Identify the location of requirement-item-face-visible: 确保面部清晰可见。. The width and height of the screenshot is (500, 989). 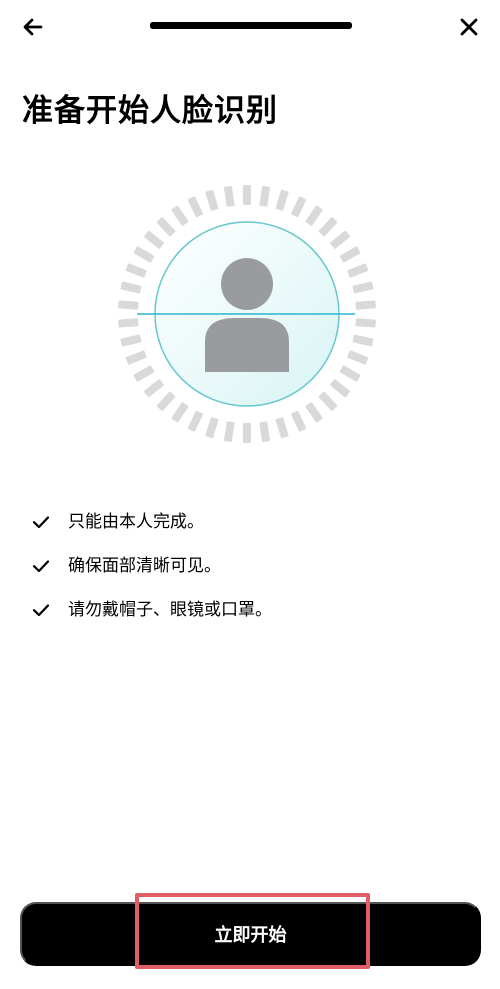
(152, 566).